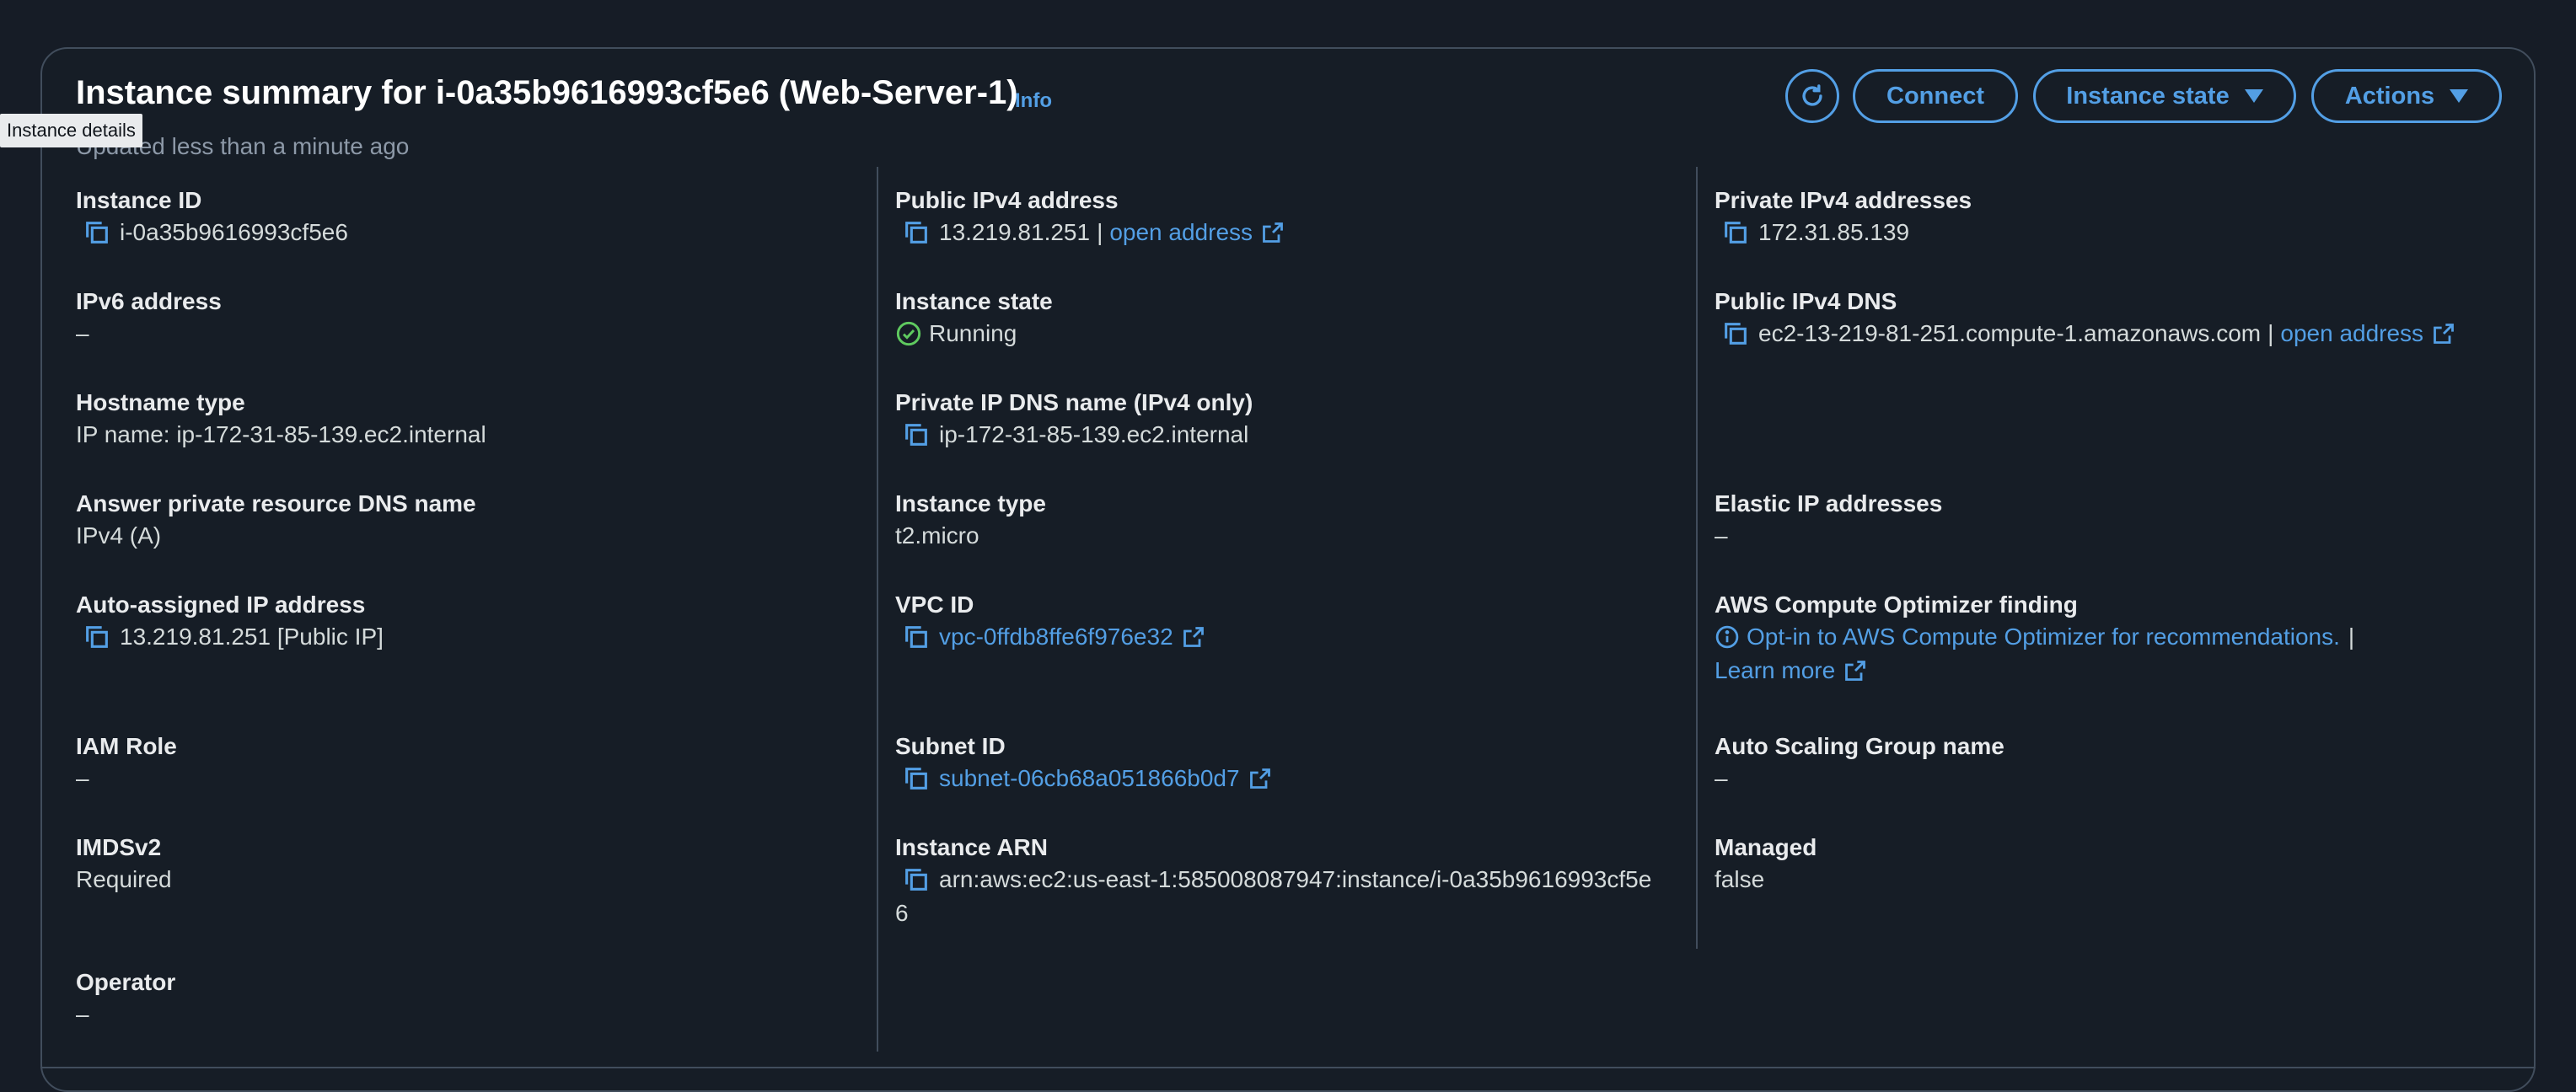 Image resolution: width=2576 pixels, height=1092 pixels. I want to click on subnet-id-link: subnet-06cb68a051866b0d7, so click(1089, 778).